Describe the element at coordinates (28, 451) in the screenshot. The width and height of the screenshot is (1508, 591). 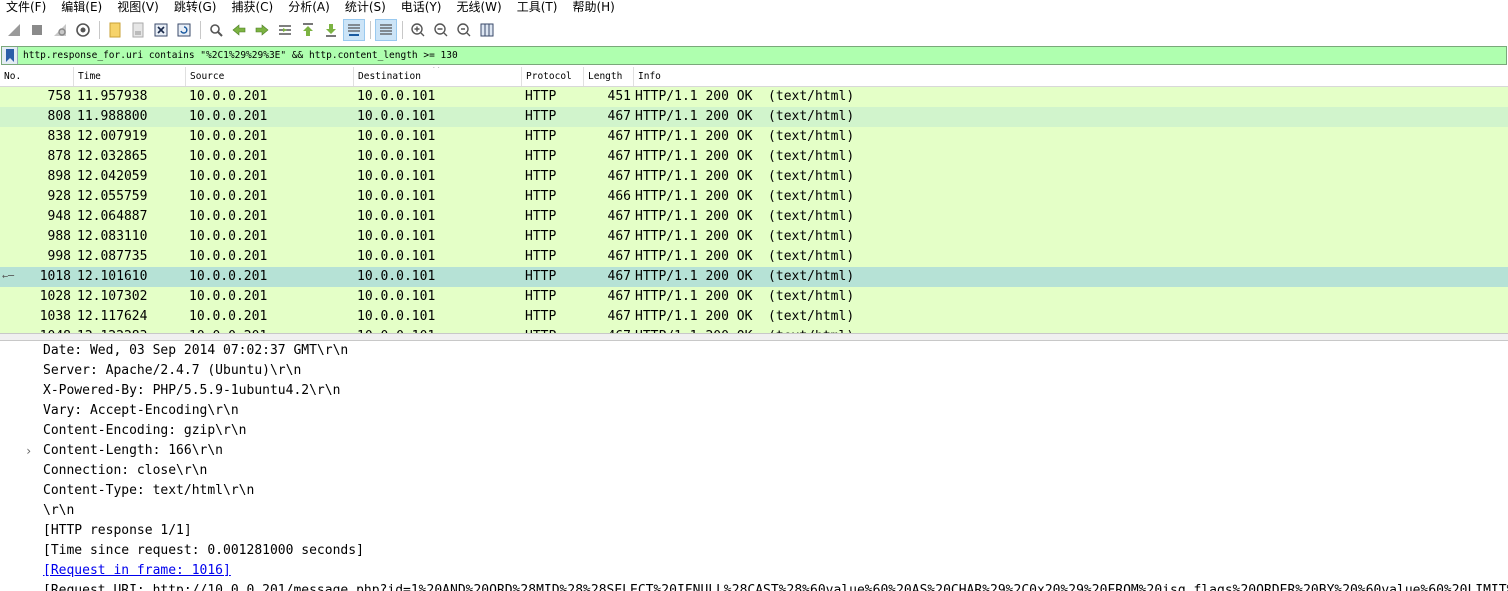
I see `expand-chevron-icon: ›` at that location.